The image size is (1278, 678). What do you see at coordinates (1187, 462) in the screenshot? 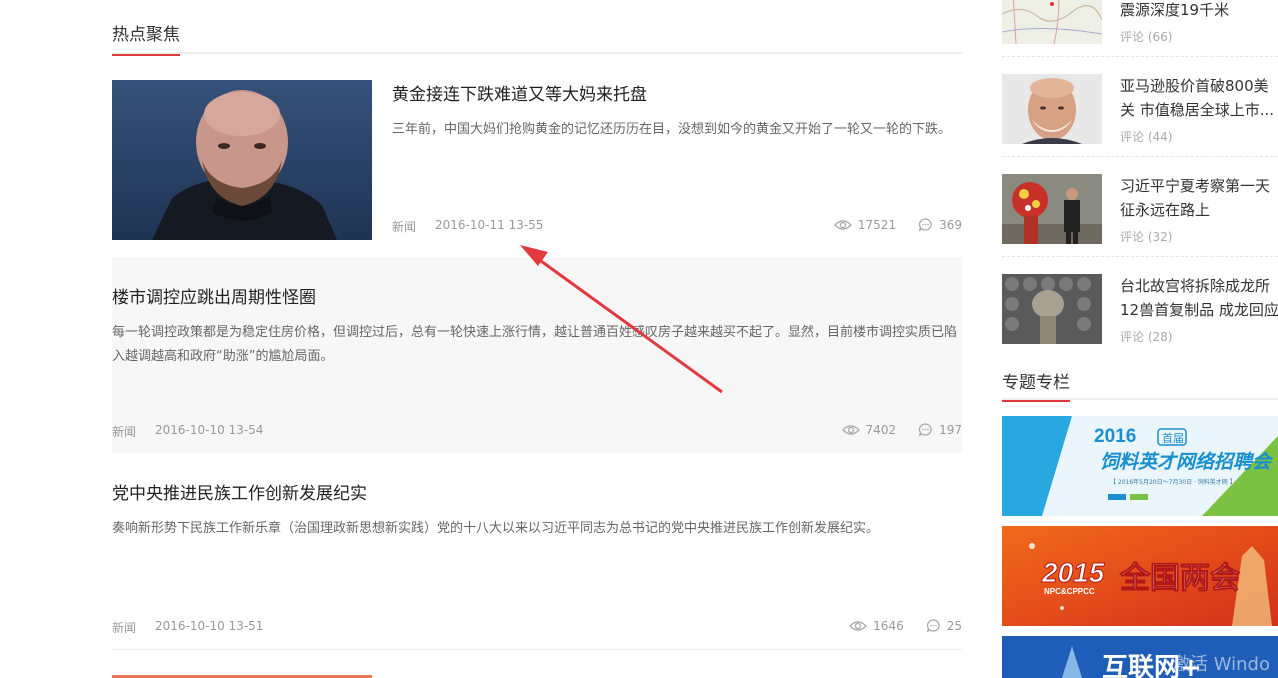
I see `banner-headline: 饲料英才网络招聘会` at bounding box center [1187, 462].